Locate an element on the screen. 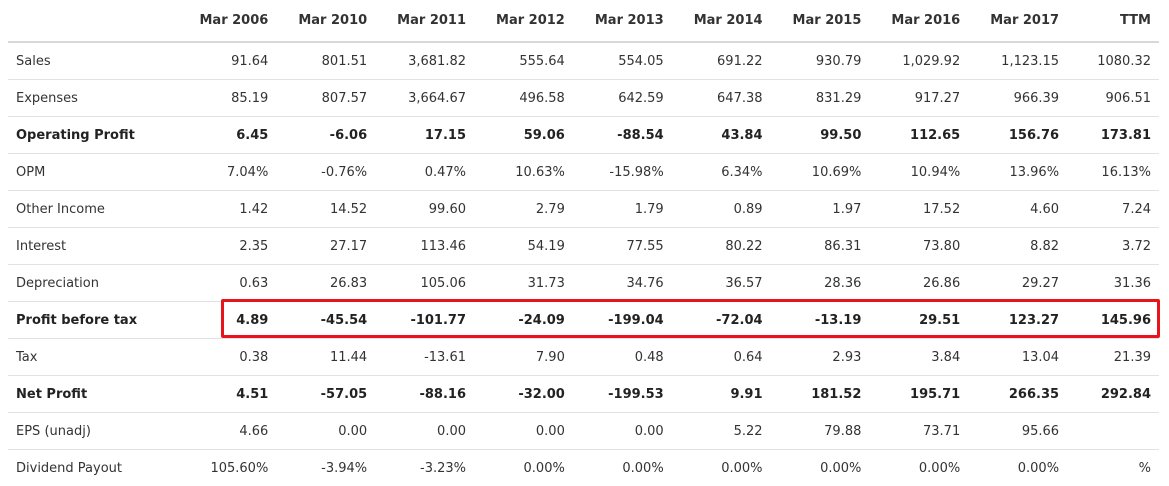 The width and height of the screenshot is (1169, 486). table-cell: -101.77 is located at coordinates (424, 320).